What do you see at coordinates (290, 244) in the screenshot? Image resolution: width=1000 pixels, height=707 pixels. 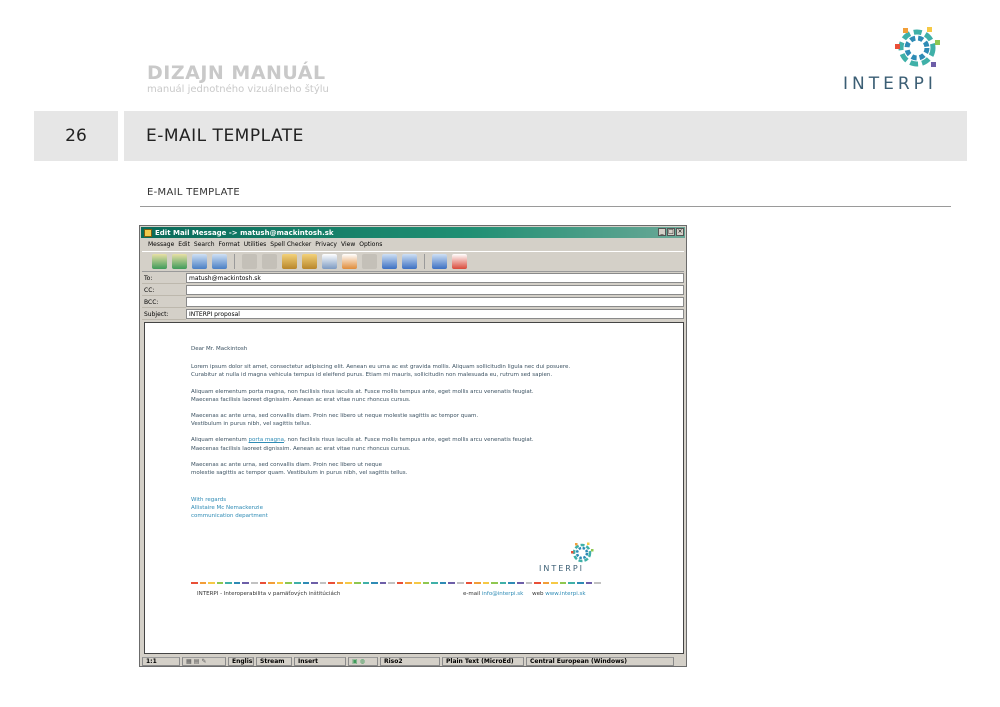 I see `menu-spell-checker: Spell Checker` at bounding box center [290, 244].